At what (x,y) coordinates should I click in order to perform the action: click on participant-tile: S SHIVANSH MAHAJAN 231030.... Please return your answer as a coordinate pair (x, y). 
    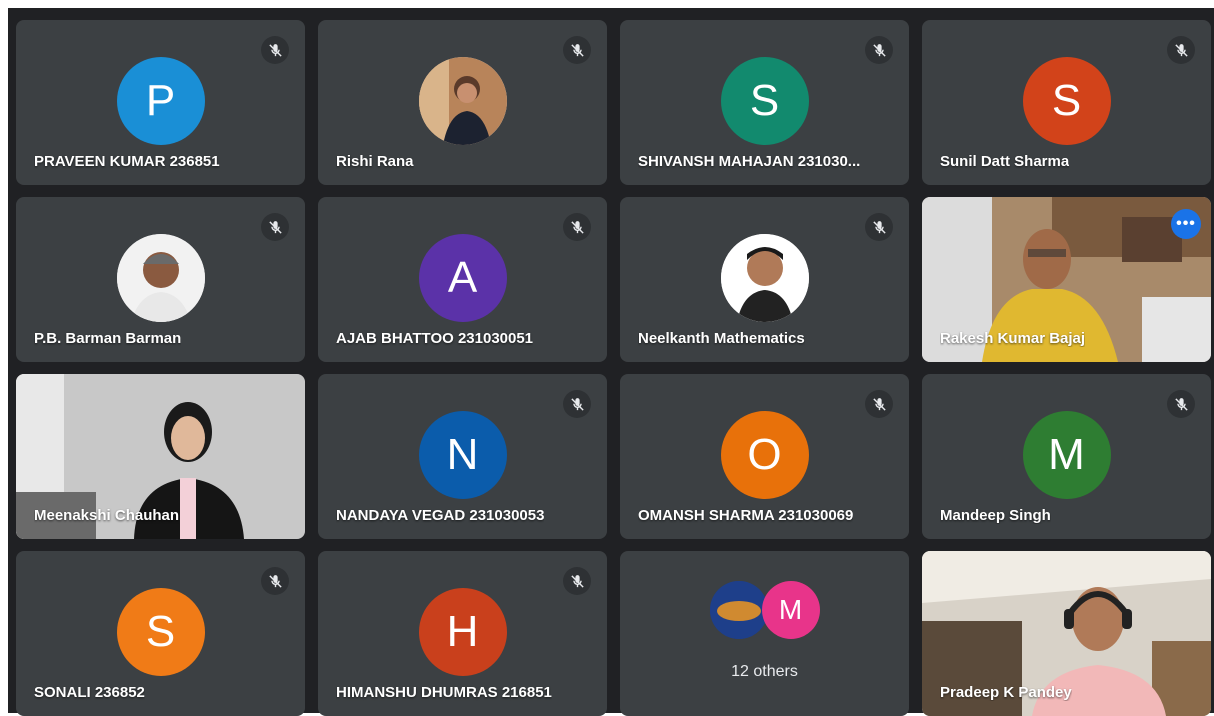
    Looking at the image, I should click on (764, 102).